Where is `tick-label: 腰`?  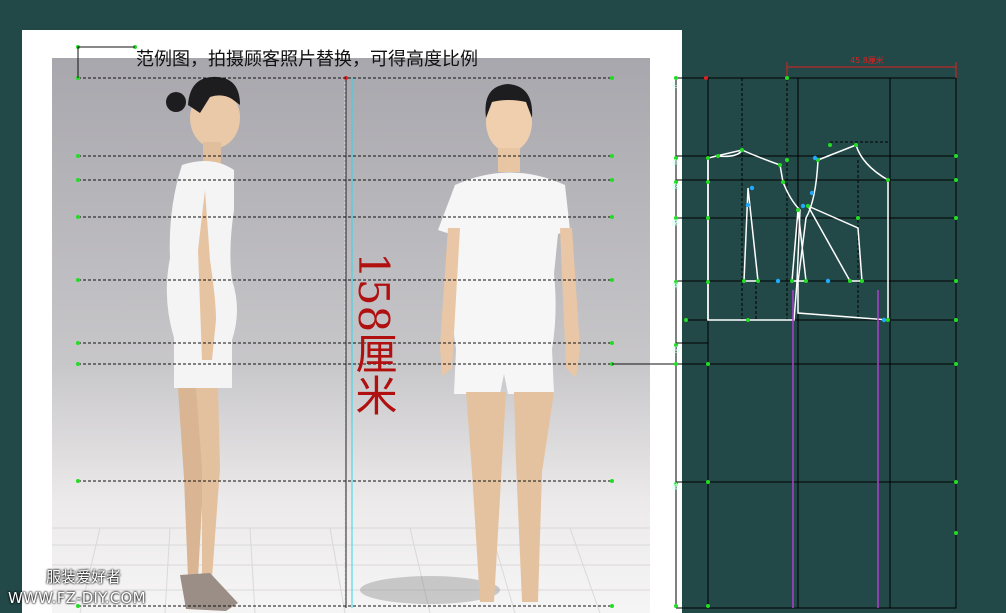 tick-label: 腰 is located at coordinates (675, 223).